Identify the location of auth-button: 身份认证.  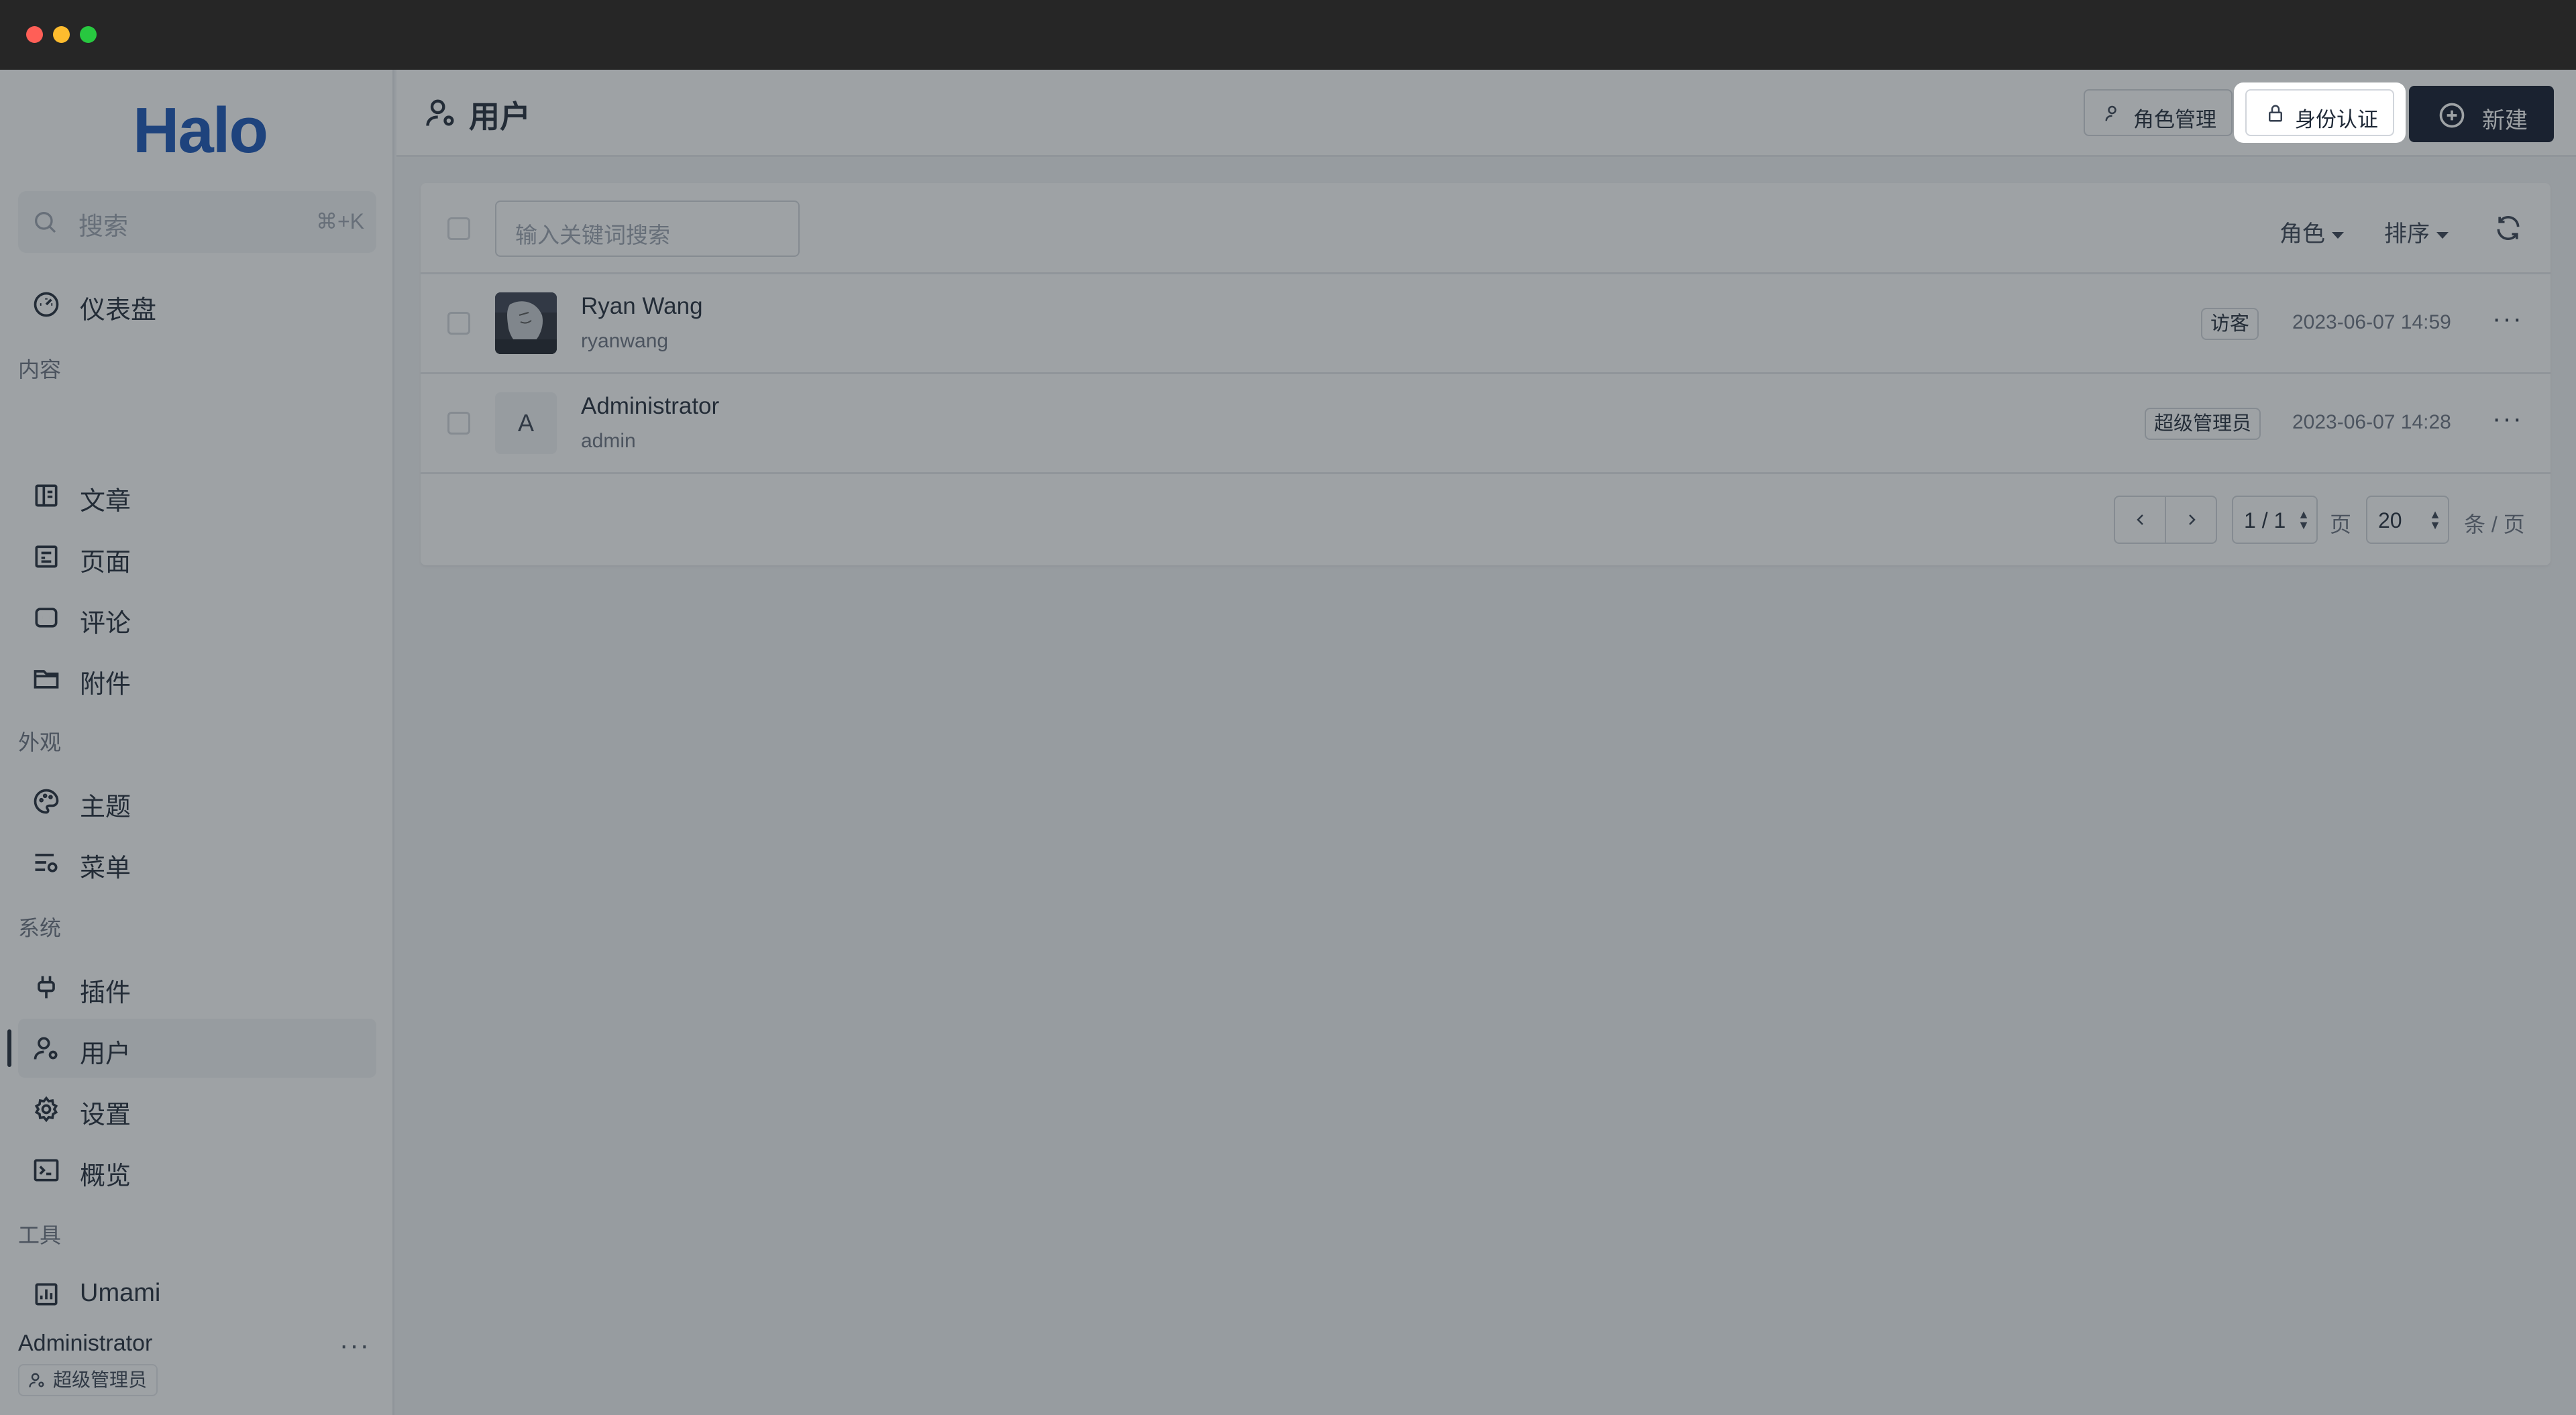
(2319, 112).